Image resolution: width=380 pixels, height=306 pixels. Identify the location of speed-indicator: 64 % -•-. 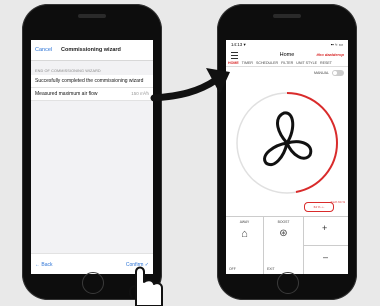
(319, 207).